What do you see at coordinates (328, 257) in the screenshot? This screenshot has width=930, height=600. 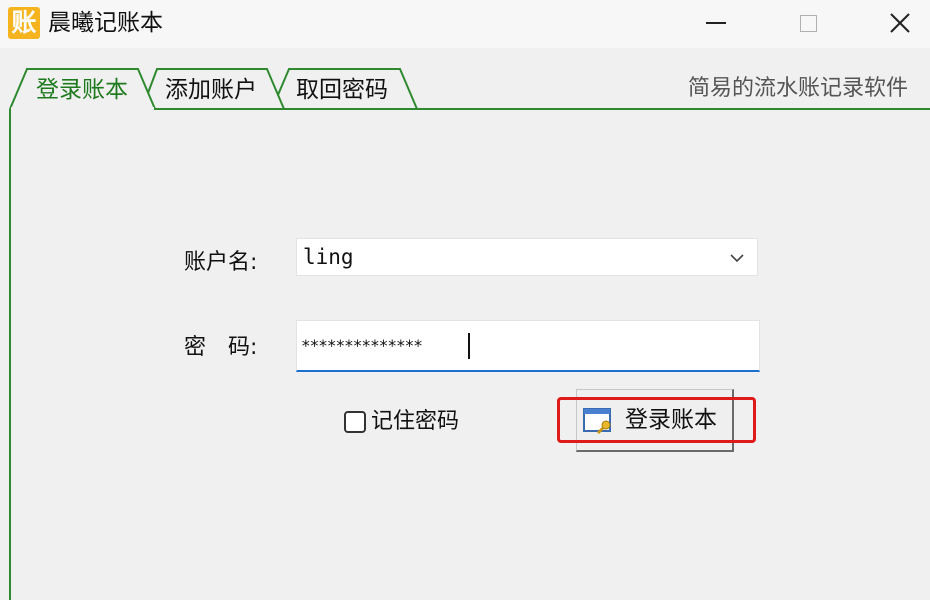 I see `account-value: ling` at bounding box center [328, 257].